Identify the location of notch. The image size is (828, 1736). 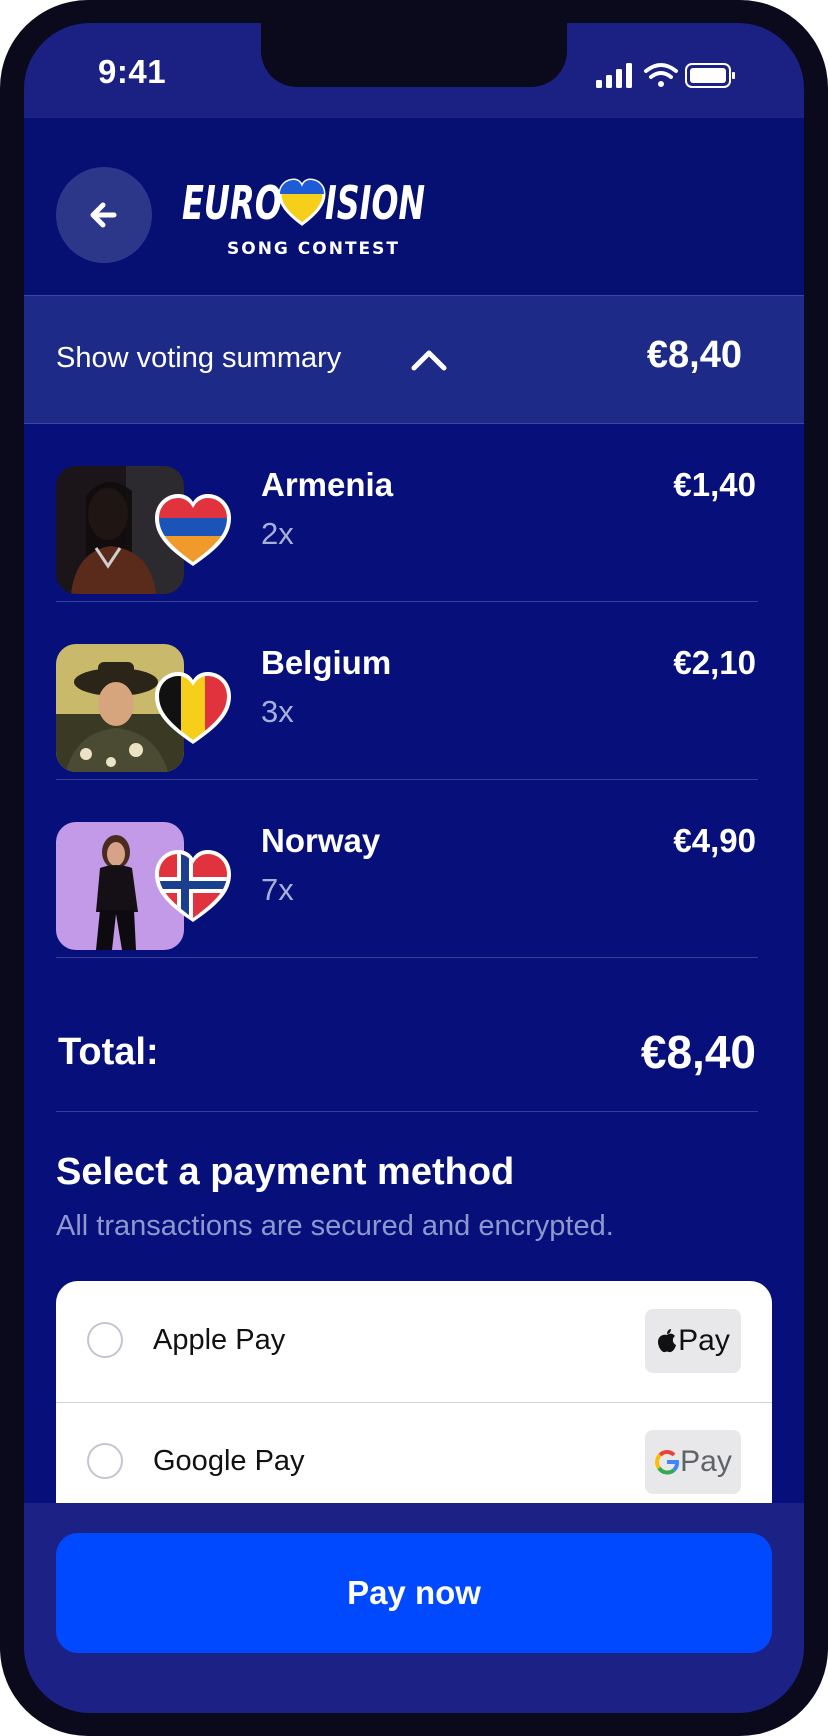
(414, 55).